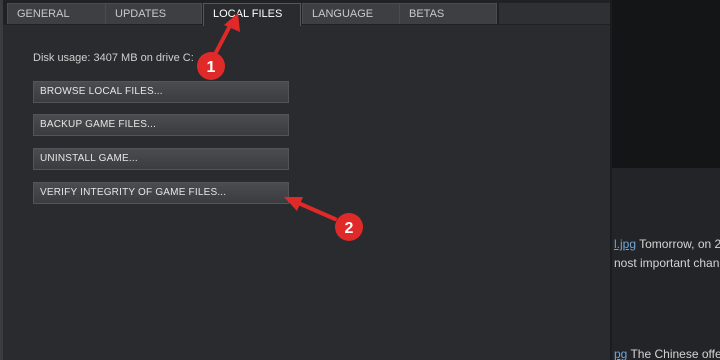  I want to click on background-text: Tomorrow, on 2, so click(678, 244).